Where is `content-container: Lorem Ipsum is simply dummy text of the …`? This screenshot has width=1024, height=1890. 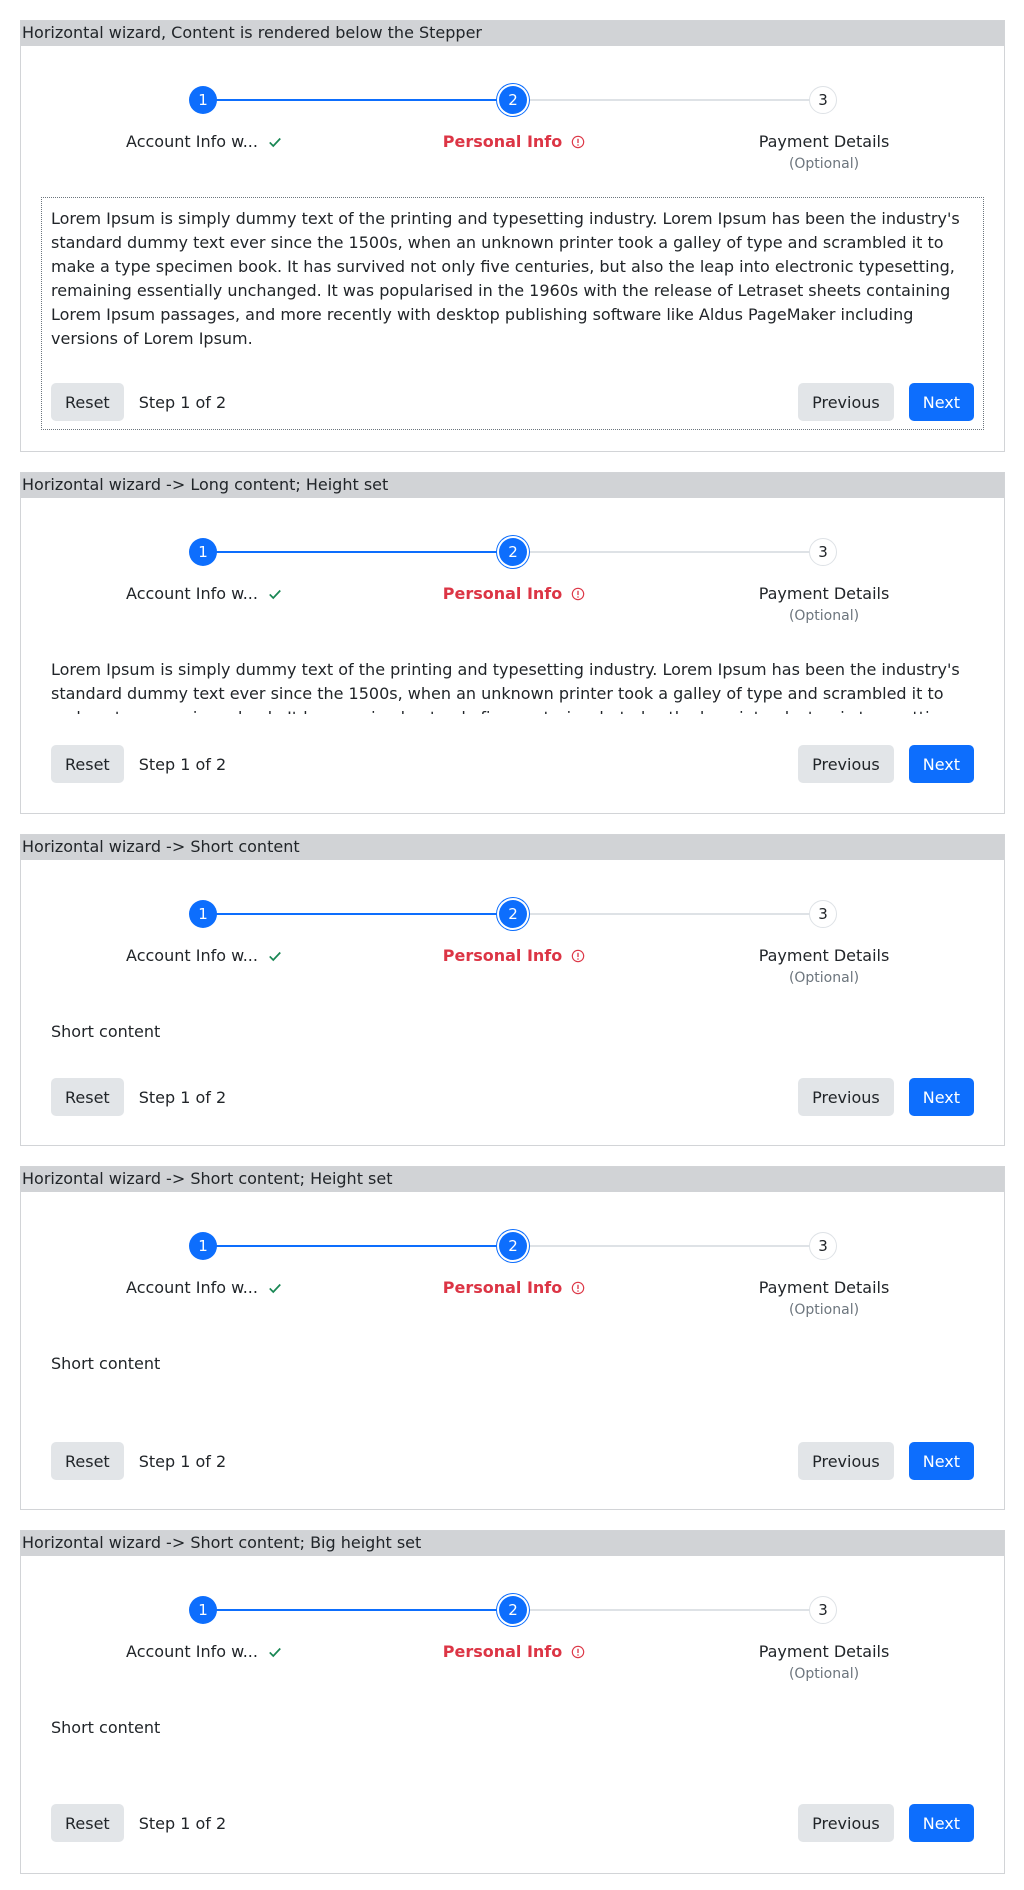 content-container: Lorem Ipsum is simply dummy text of the … is located at coordinates (512, 313).